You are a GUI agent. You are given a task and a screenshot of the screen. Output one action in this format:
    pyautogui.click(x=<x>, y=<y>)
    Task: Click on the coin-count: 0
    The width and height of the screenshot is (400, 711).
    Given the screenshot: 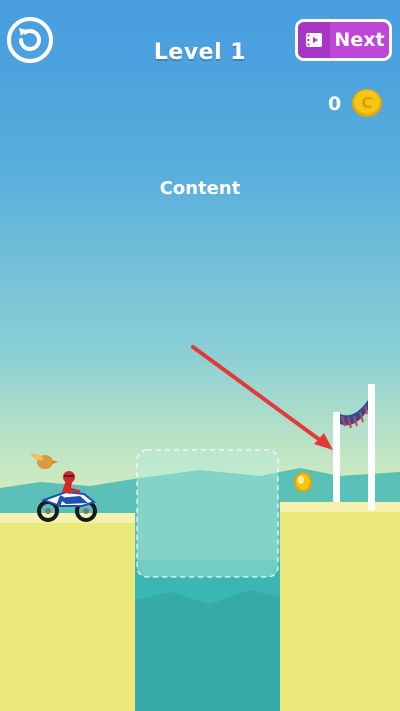 What is the action you would take?
    pyautogui.click(x=335, y=104)
    